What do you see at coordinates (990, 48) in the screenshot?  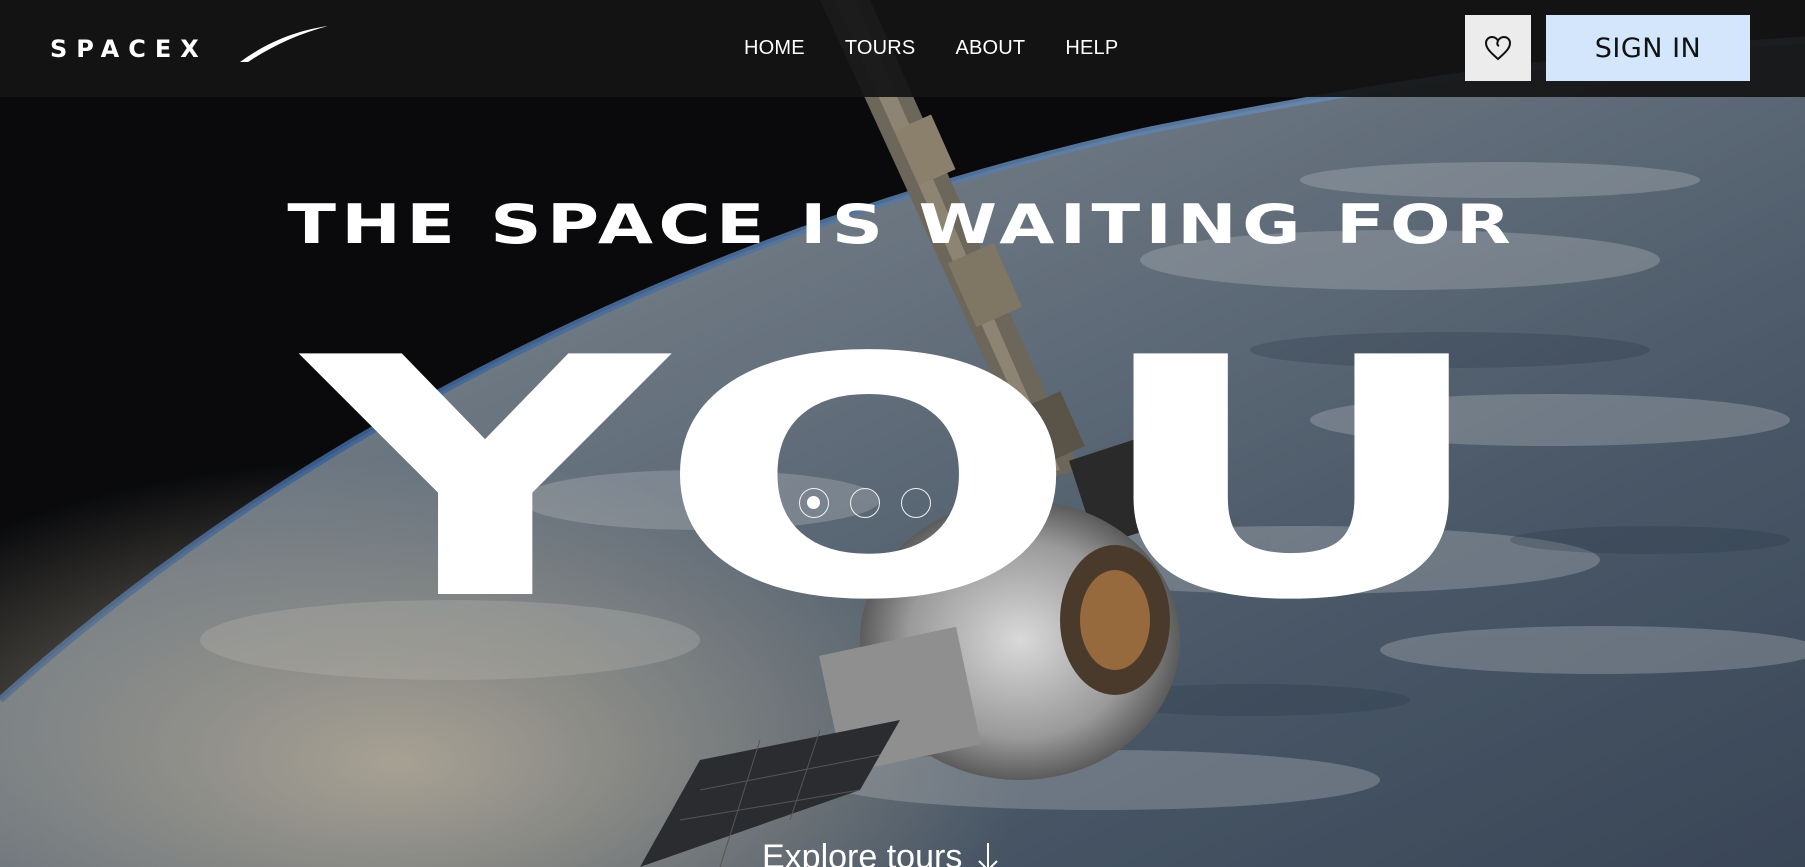 I see `nav-about: ABOUT` at bounding box center [990, 48].